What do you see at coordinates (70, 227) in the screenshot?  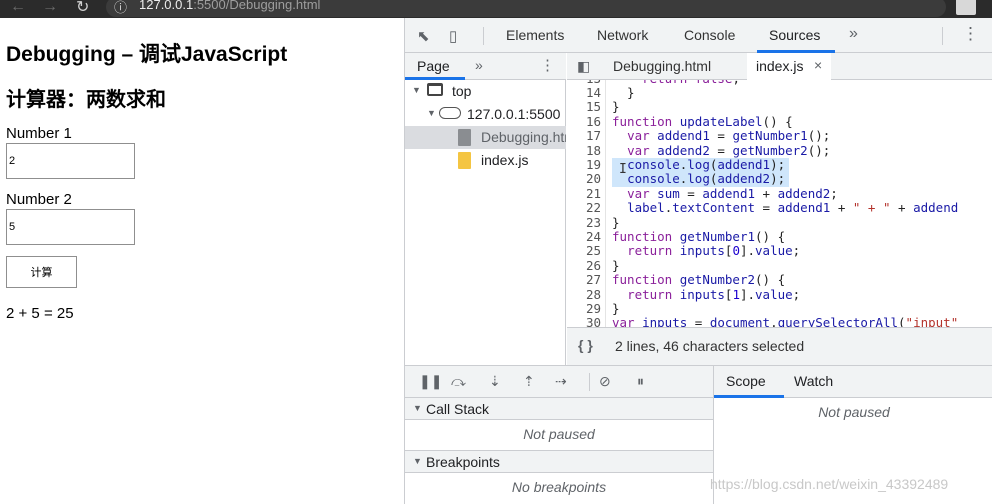 I see `number2-input` at bounding box center [70, 227].